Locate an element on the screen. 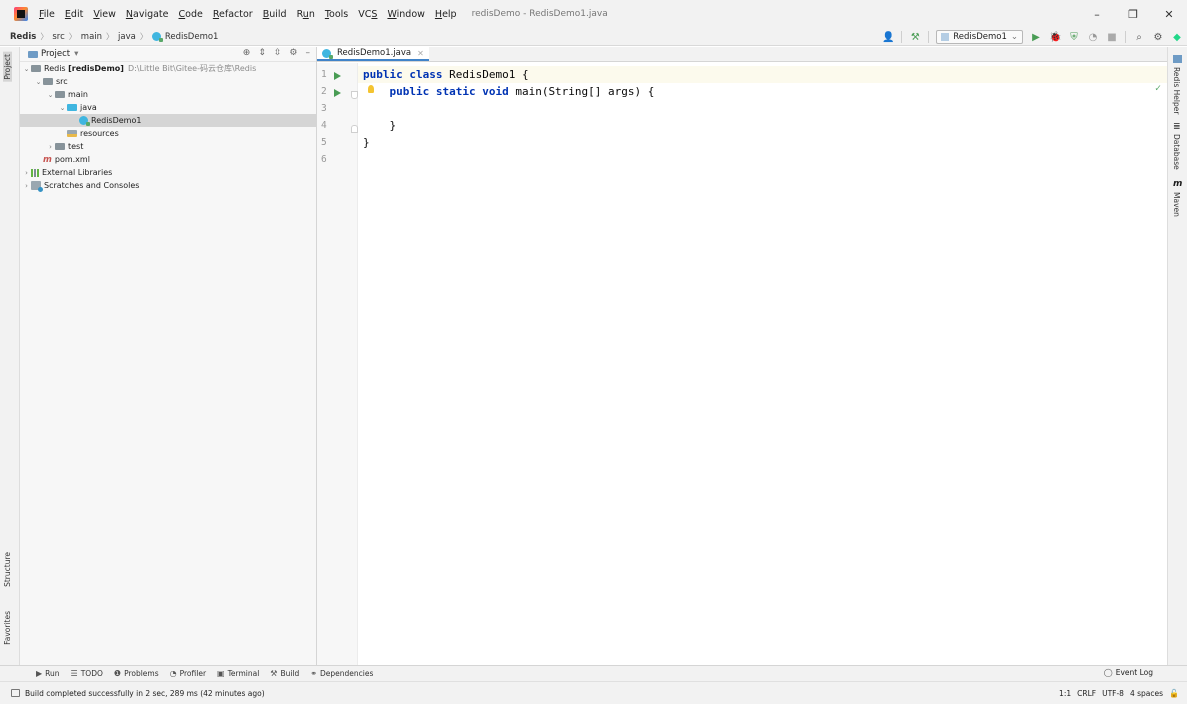 The height and width of the screenshot is (704, 1187). todo-tool-button: ☰ TODO is located at coordinates (87, 673).